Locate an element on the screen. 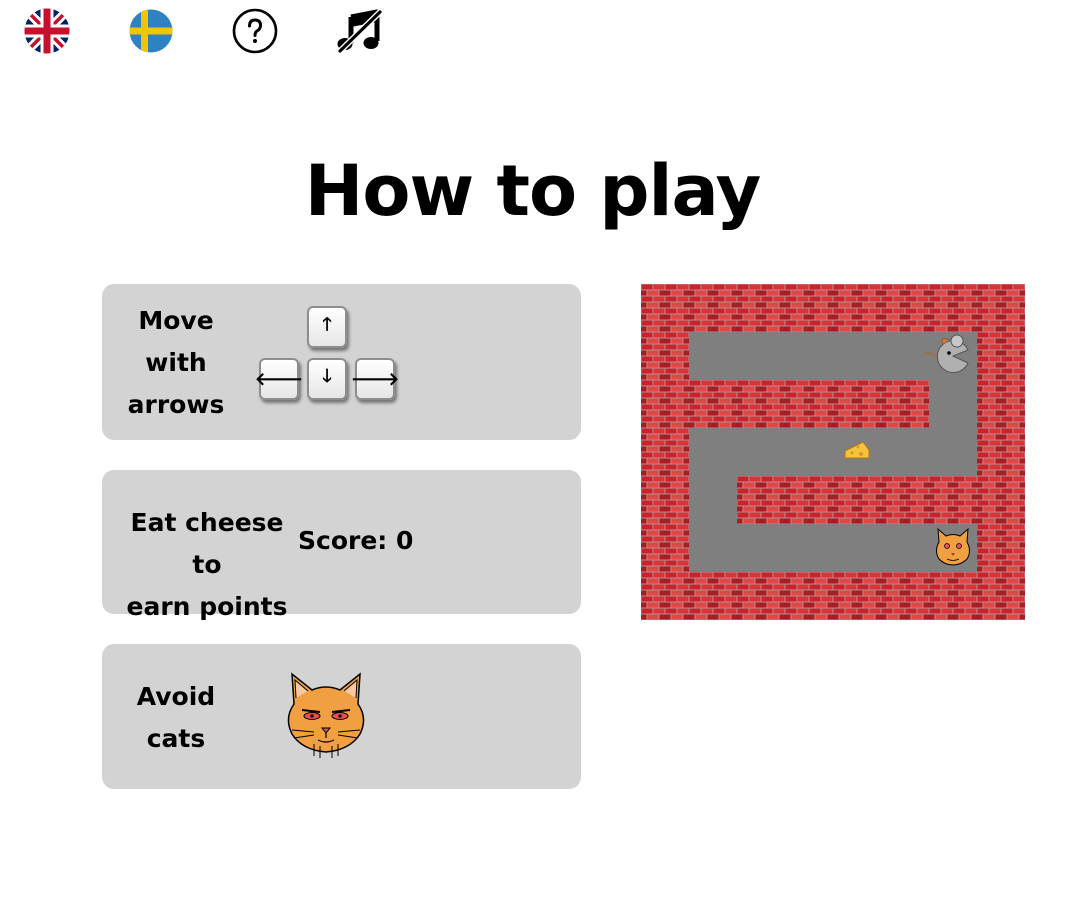 The image size is (1065, 916). move-instruction-text: Move with arrows is located at coordinates (176, 362).